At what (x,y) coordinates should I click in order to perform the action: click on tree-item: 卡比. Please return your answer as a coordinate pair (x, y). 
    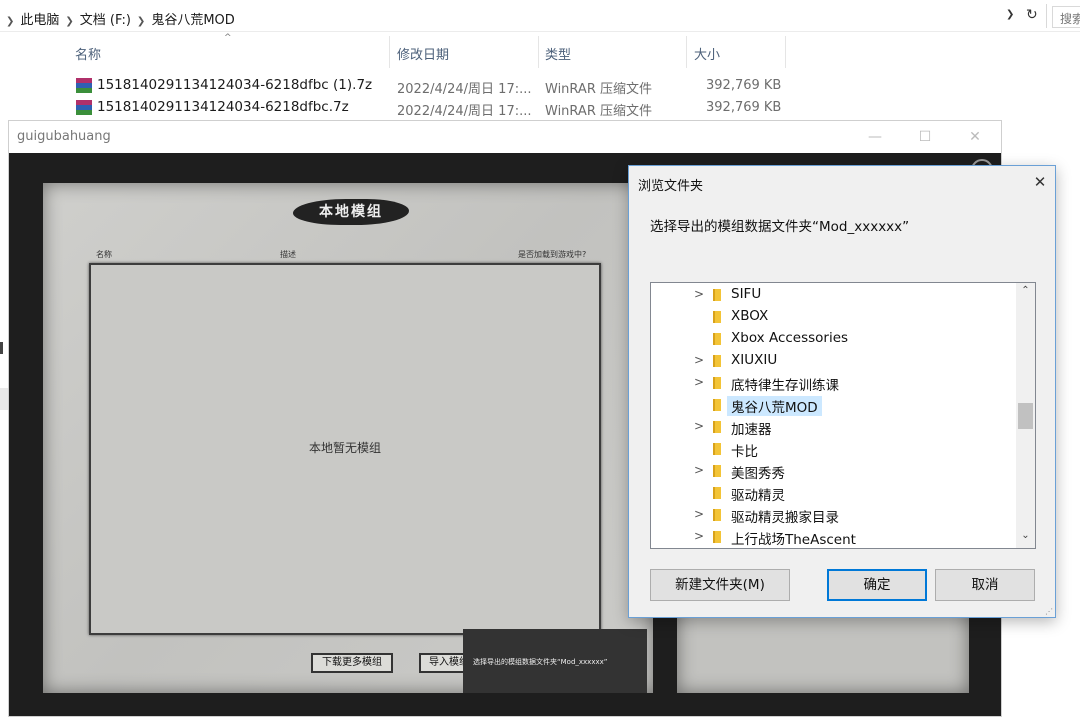
    Looking at the image, I should click on (833, 449).